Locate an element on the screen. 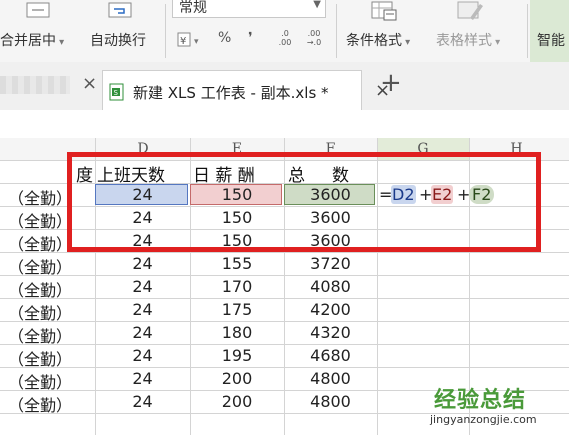 The height and width of the screenshot is (435, 569). cell-f: 4080 is located at coordinates (330, 286).